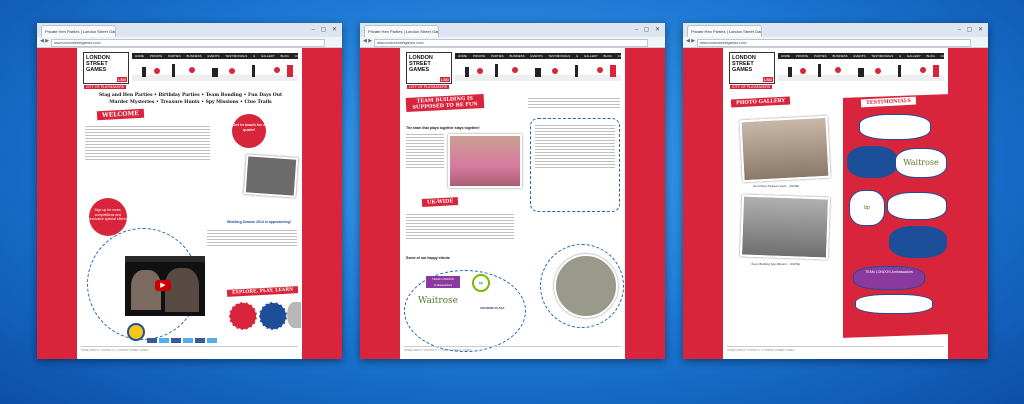 The width and height of the screenshot is (1024, 404). Describe the element at coordinates (492, 308) in the screenshot. I see `client-logo-crowne-plaza: CROWNE PLAZA` at that location.